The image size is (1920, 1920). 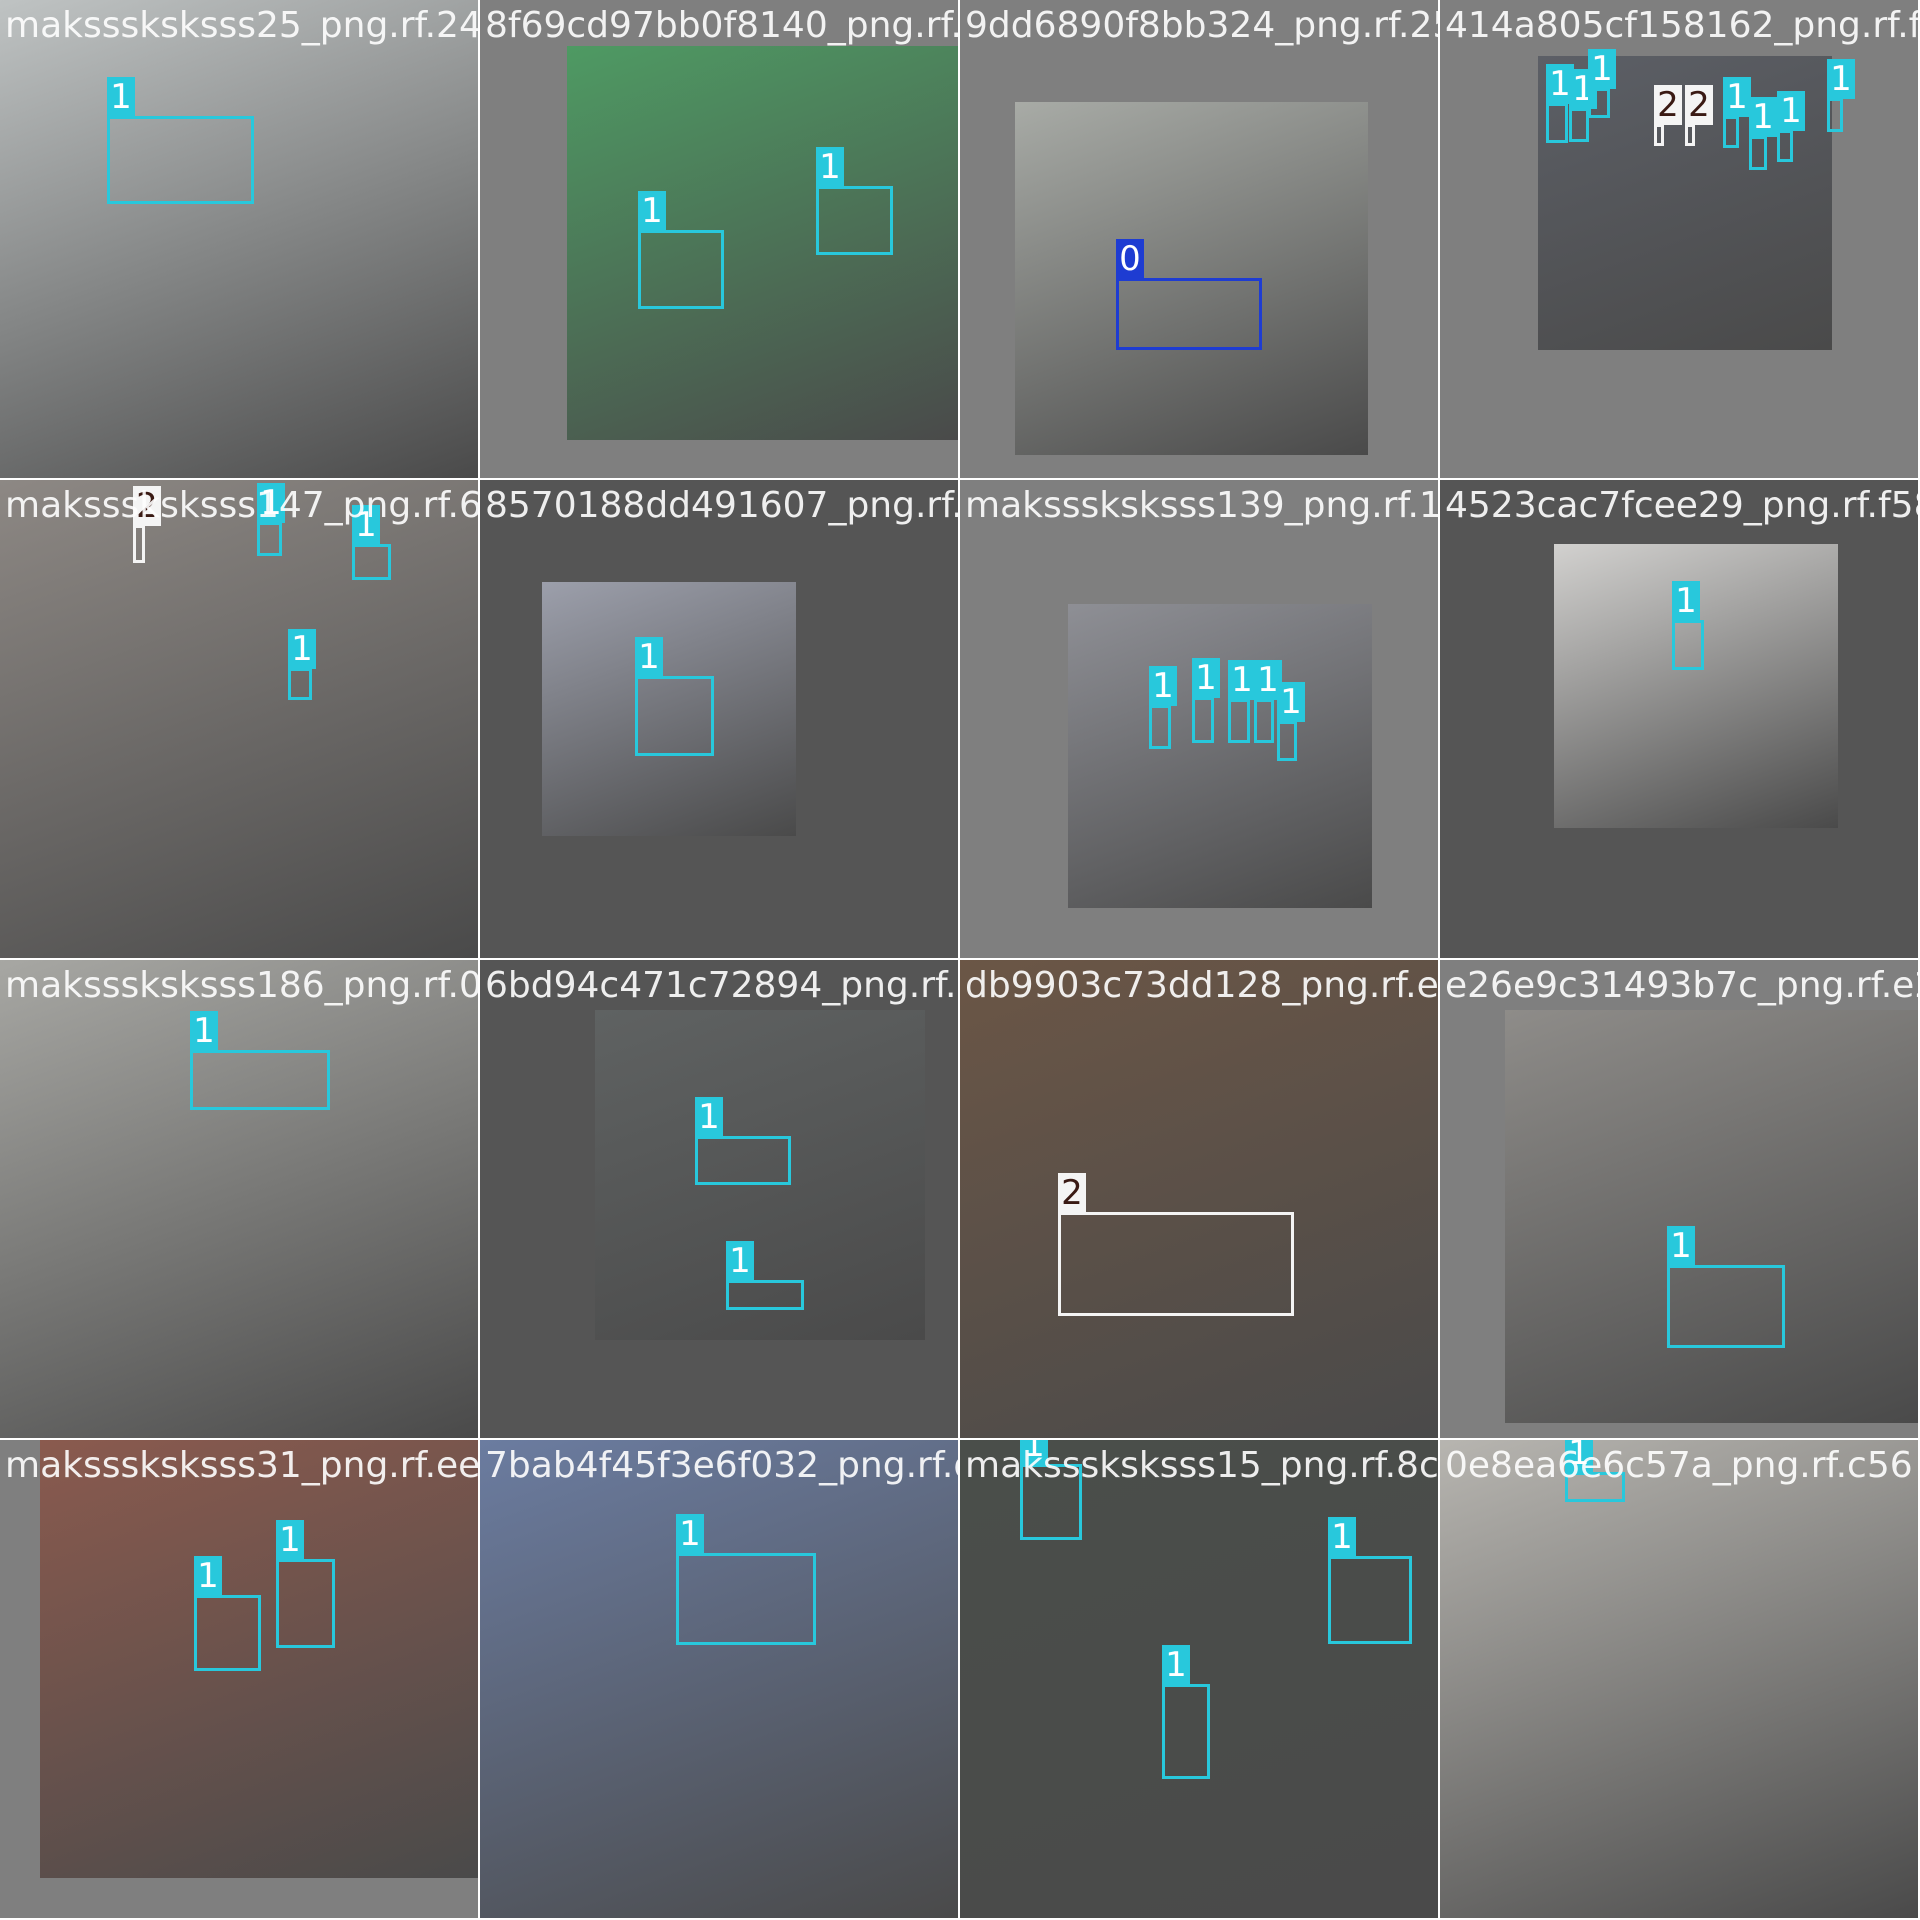 I want to click on mosaic-tile: maksssksksss186_png.rf.0b 1, so click(x=239, y=1199).